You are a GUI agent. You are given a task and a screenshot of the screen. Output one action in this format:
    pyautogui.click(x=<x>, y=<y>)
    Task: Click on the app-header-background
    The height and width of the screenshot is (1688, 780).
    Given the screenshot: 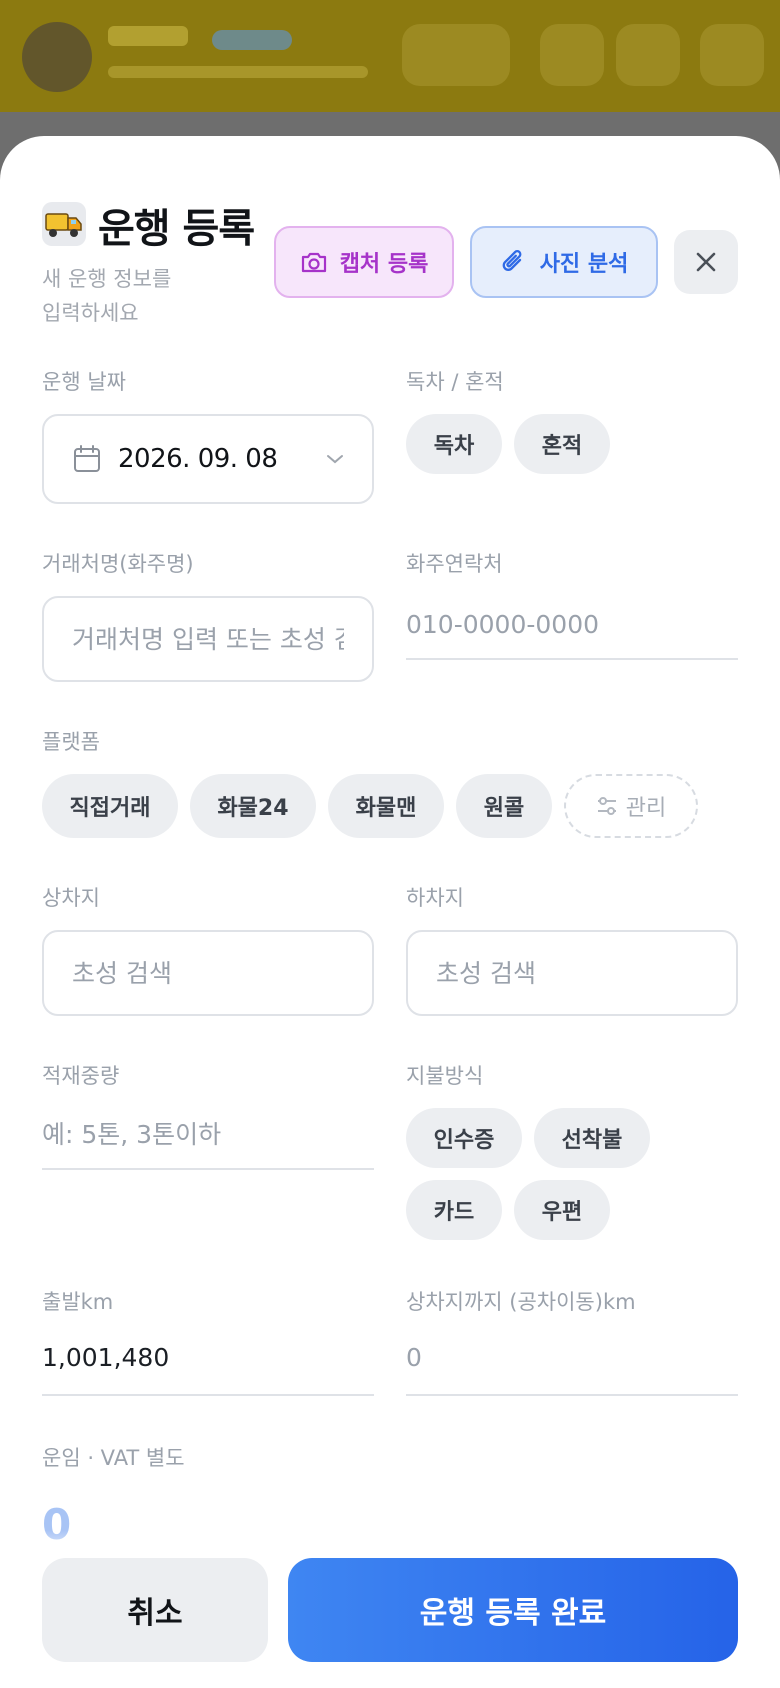 What is the action you would take?
    pyautogui.click(x=390, y=56)
    